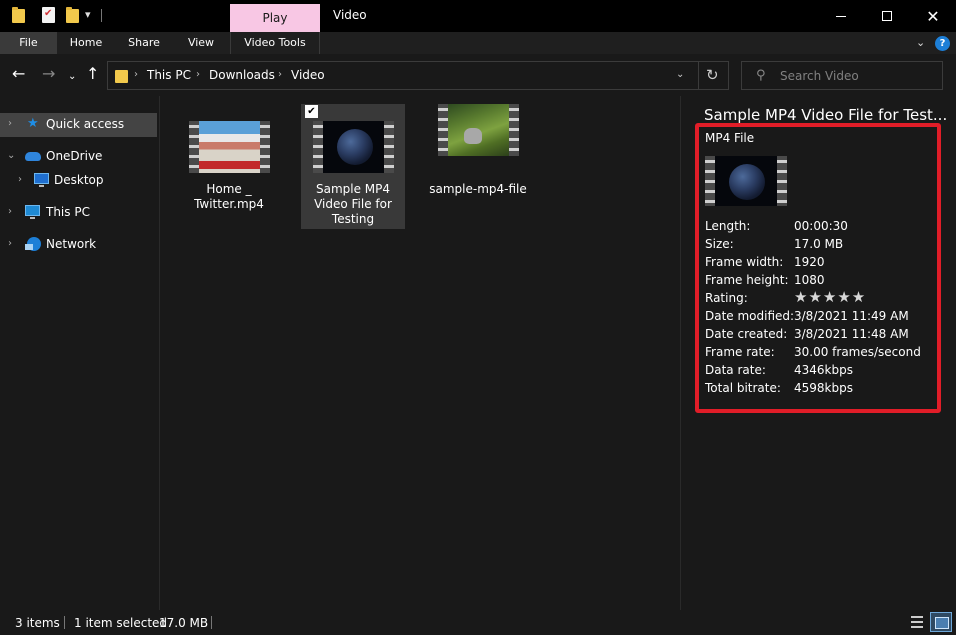  What do you see at coordinates (68, 212) in the screenshot?
I see `sidebar-item-label: This PC` at bounding box center [68, 212].